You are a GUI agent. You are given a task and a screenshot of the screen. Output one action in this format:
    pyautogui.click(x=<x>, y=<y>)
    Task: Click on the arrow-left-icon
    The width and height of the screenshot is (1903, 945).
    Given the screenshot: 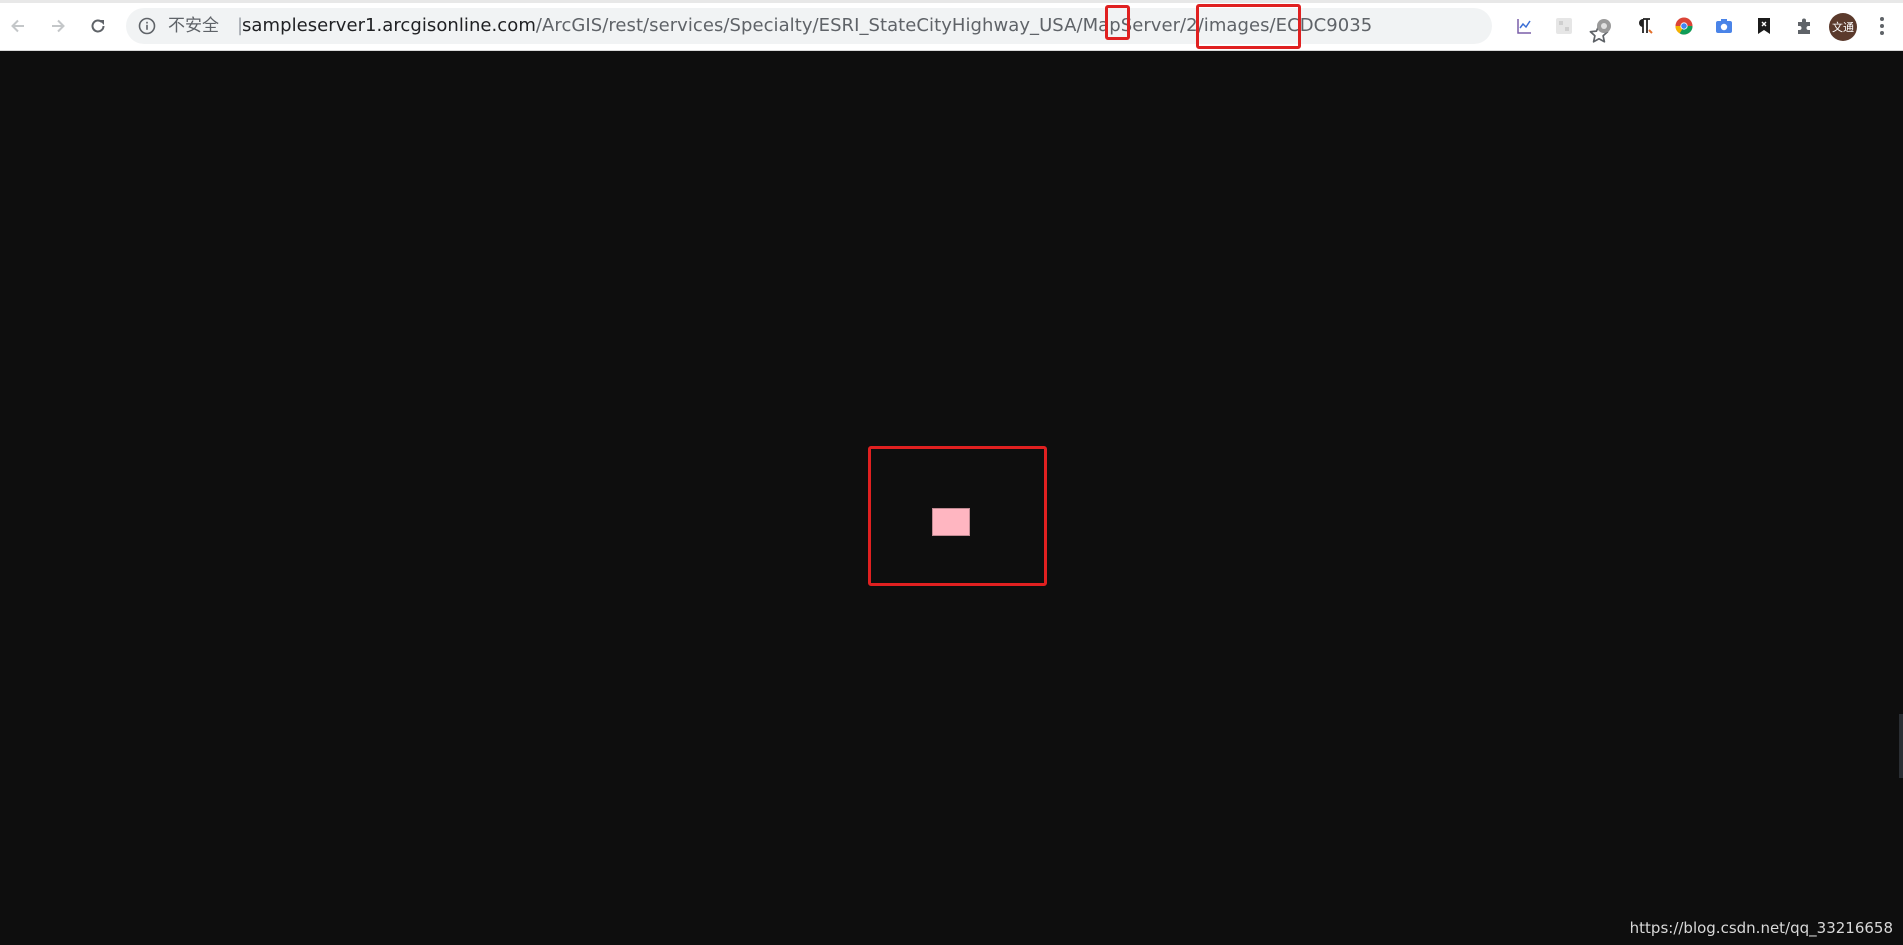 What is the action you would take?
    pyautogui.click(x=17, y=26)
    